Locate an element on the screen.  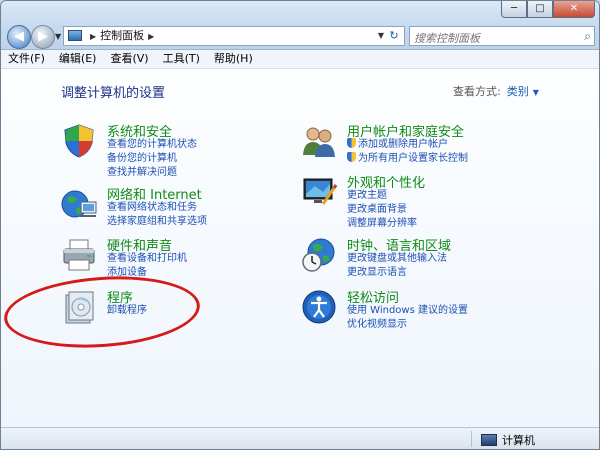
category-ease-of-access: 轻松访问 使用 Windows 建议的设置 优化视频显示 is located at coordinates (416, 309).